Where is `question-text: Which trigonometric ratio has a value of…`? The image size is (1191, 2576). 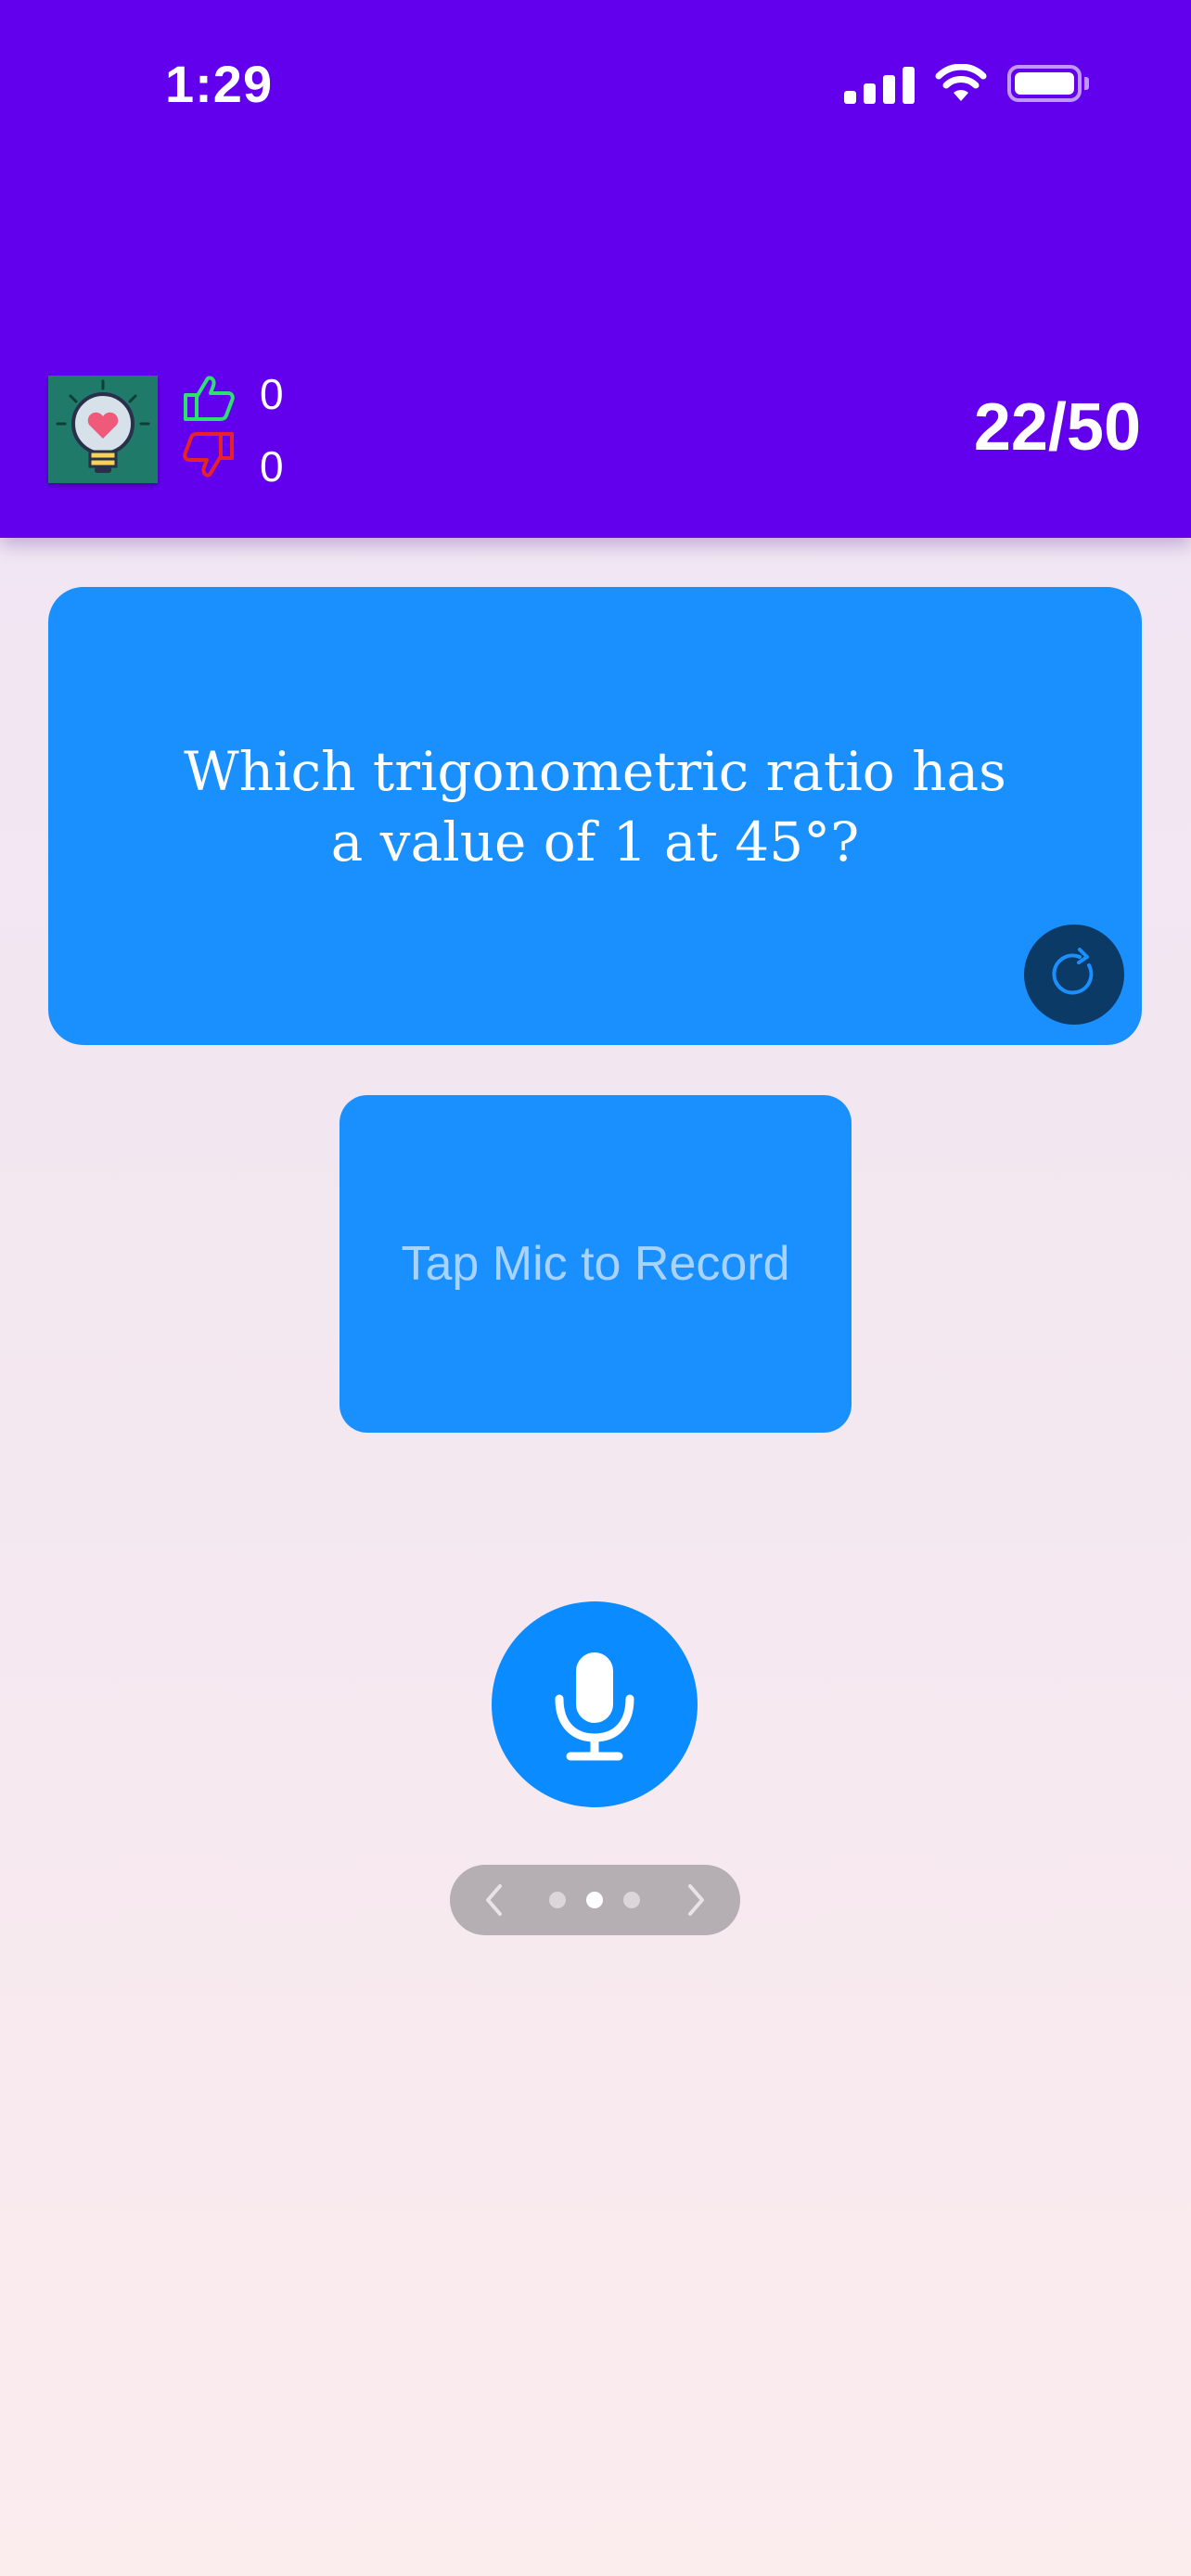 question-text: Which trigonometric ratio has a value of… is located at coordinates (595, 807).